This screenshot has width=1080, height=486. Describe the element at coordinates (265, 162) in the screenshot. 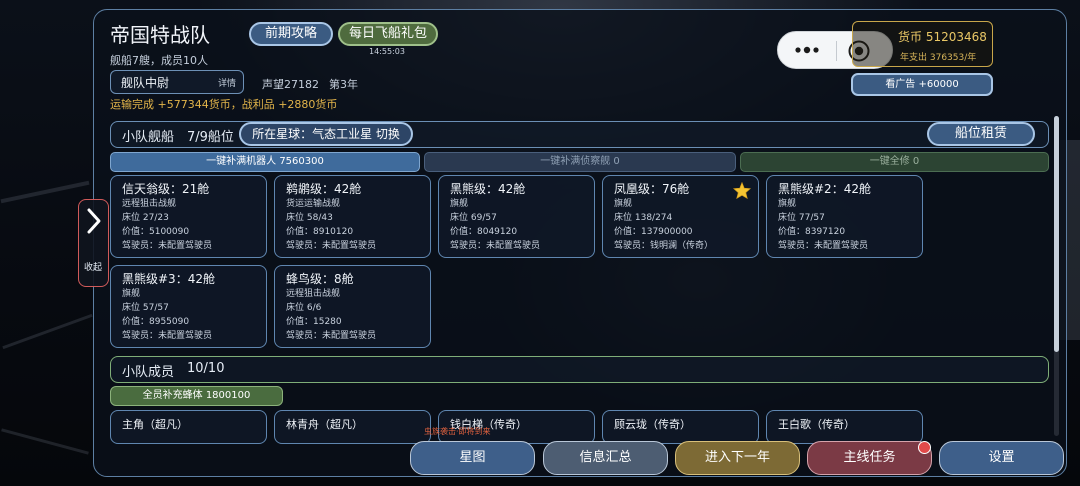

I see `refill-robots-button: 一键补满机器人 7560300` at that location.